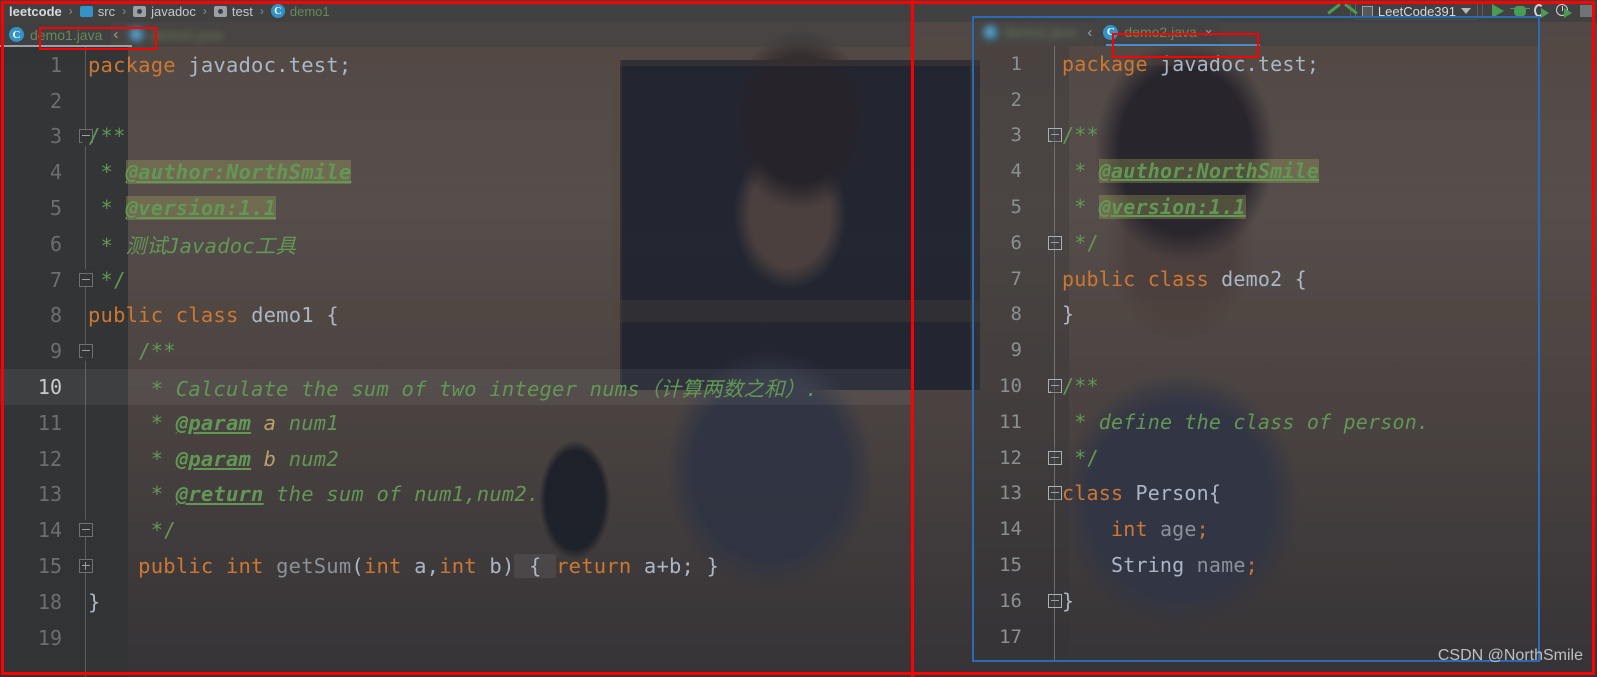  I want to click on close-icon: ×, so click(1209, 32).